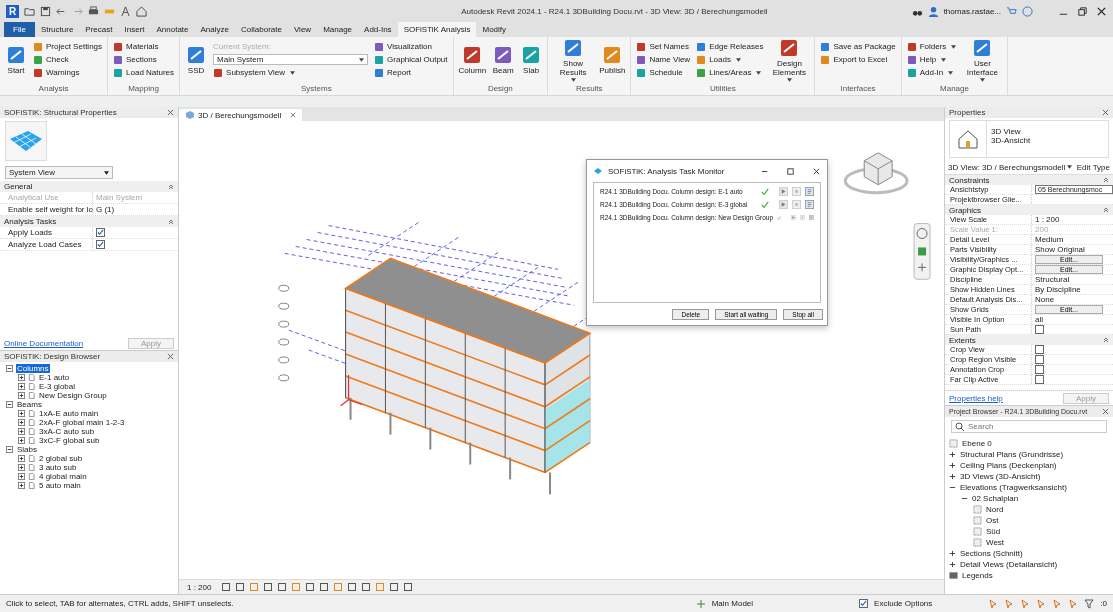 This screenshot has height=612, width=1113. I want to click on ribbon-button: Column, so click(472, 59).